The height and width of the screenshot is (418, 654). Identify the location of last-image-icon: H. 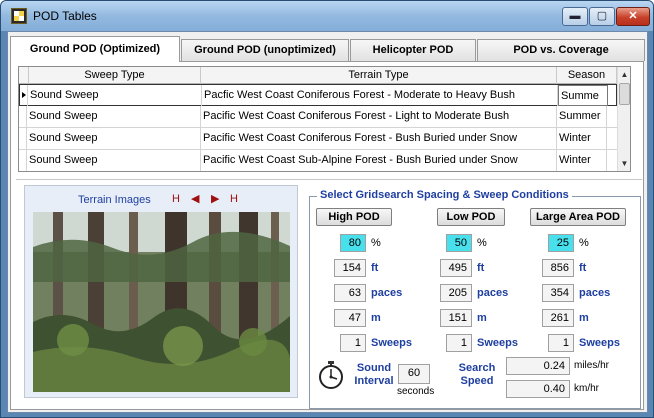
(234, 199).